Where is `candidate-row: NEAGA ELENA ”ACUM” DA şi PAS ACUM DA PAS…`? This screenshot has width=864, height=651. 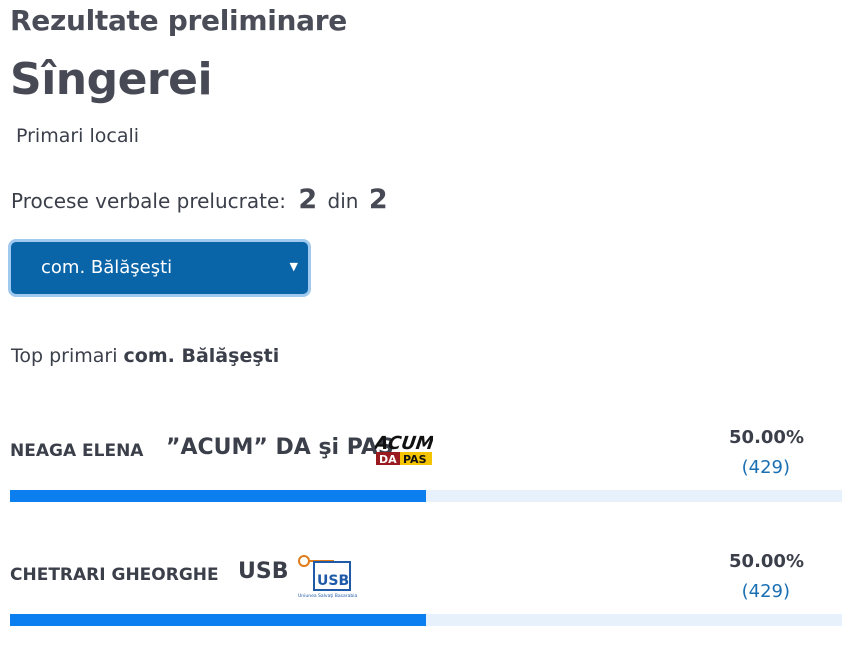
candidate-row: NEAGA ELENA ”ACUM” DA şi PAS ACUM DA PAS… is located at coordinates (426, 471).